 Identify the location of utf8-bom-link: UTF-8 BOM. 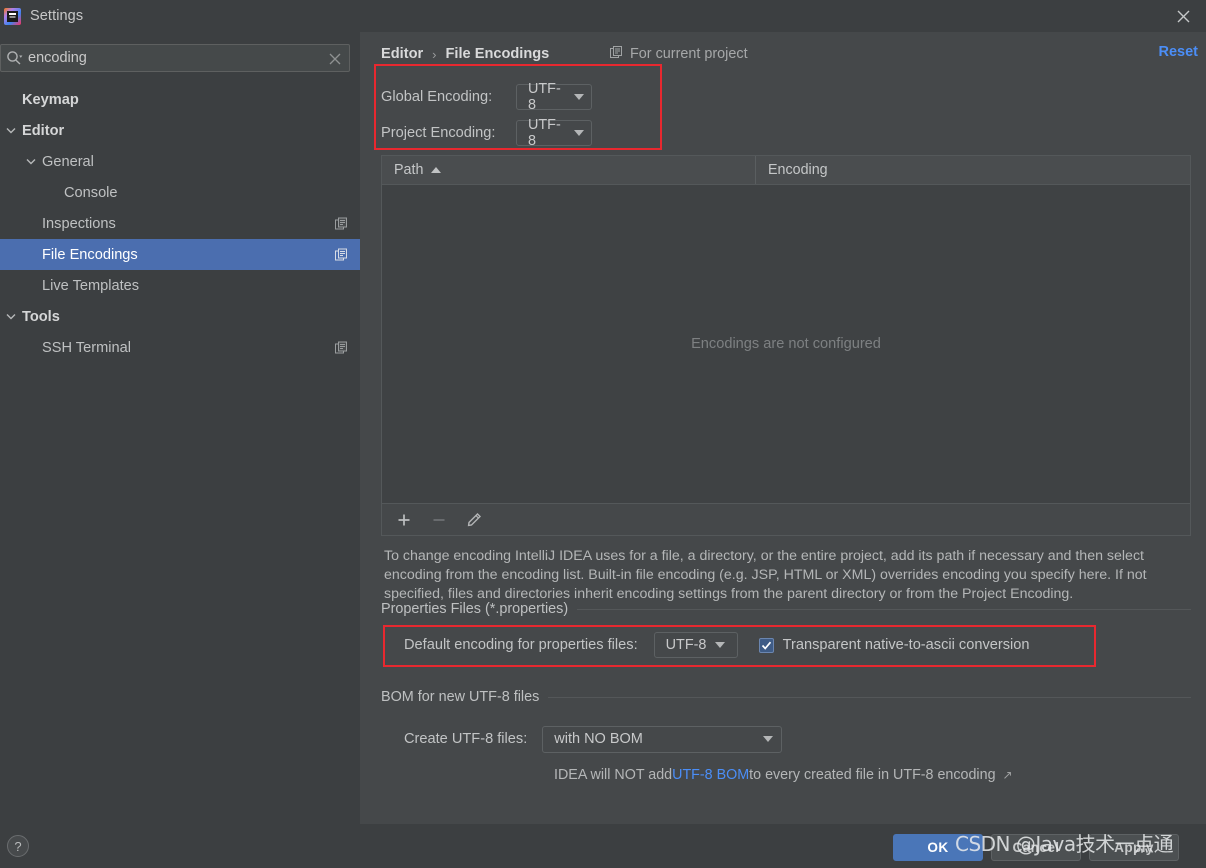
(710, 775).